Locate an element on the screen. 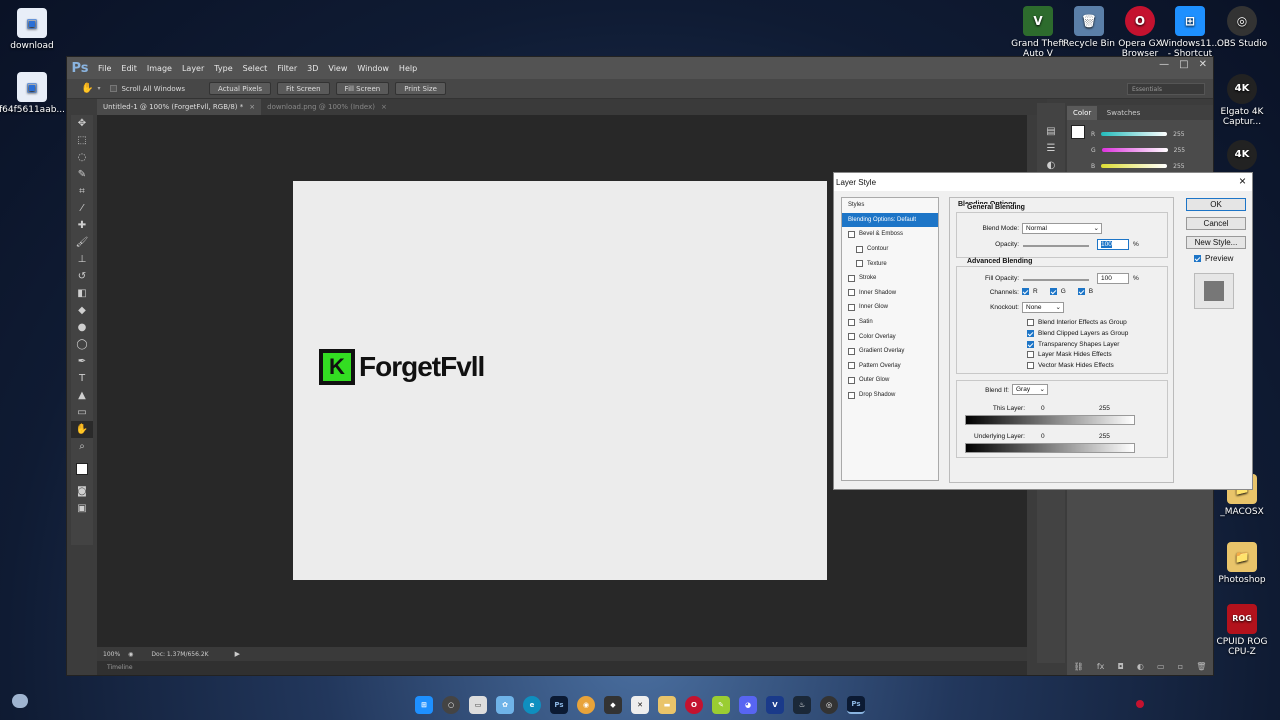 The height and width of the screenshot is (720, 1280). task-view-icon: ▭ is located at coordinates (478, 705).